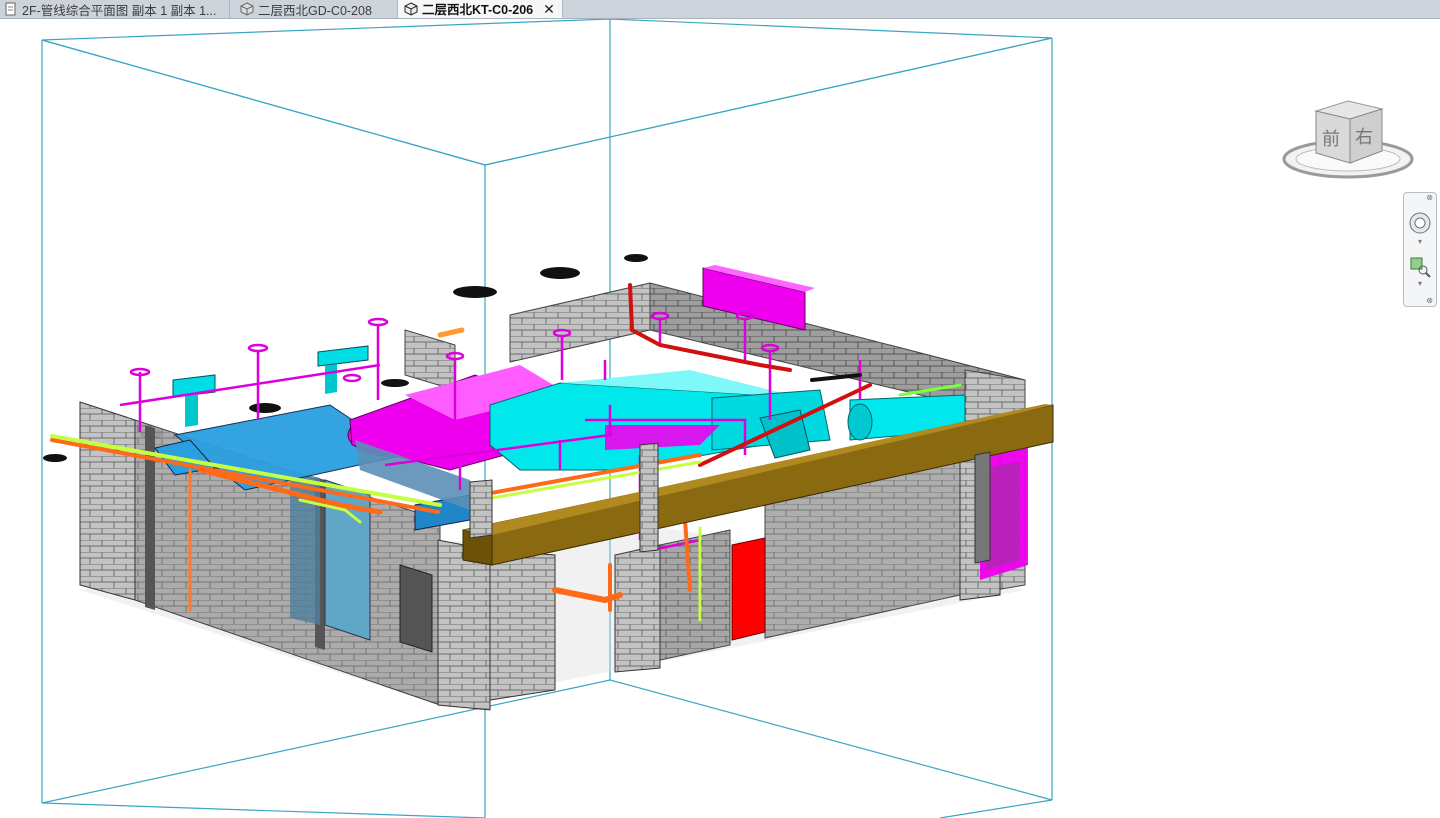 The image size is (1440, 818). What do you see at coordinates (748, 589) in the screenshot?
I see `red-door` at bounding box center [748, 589].